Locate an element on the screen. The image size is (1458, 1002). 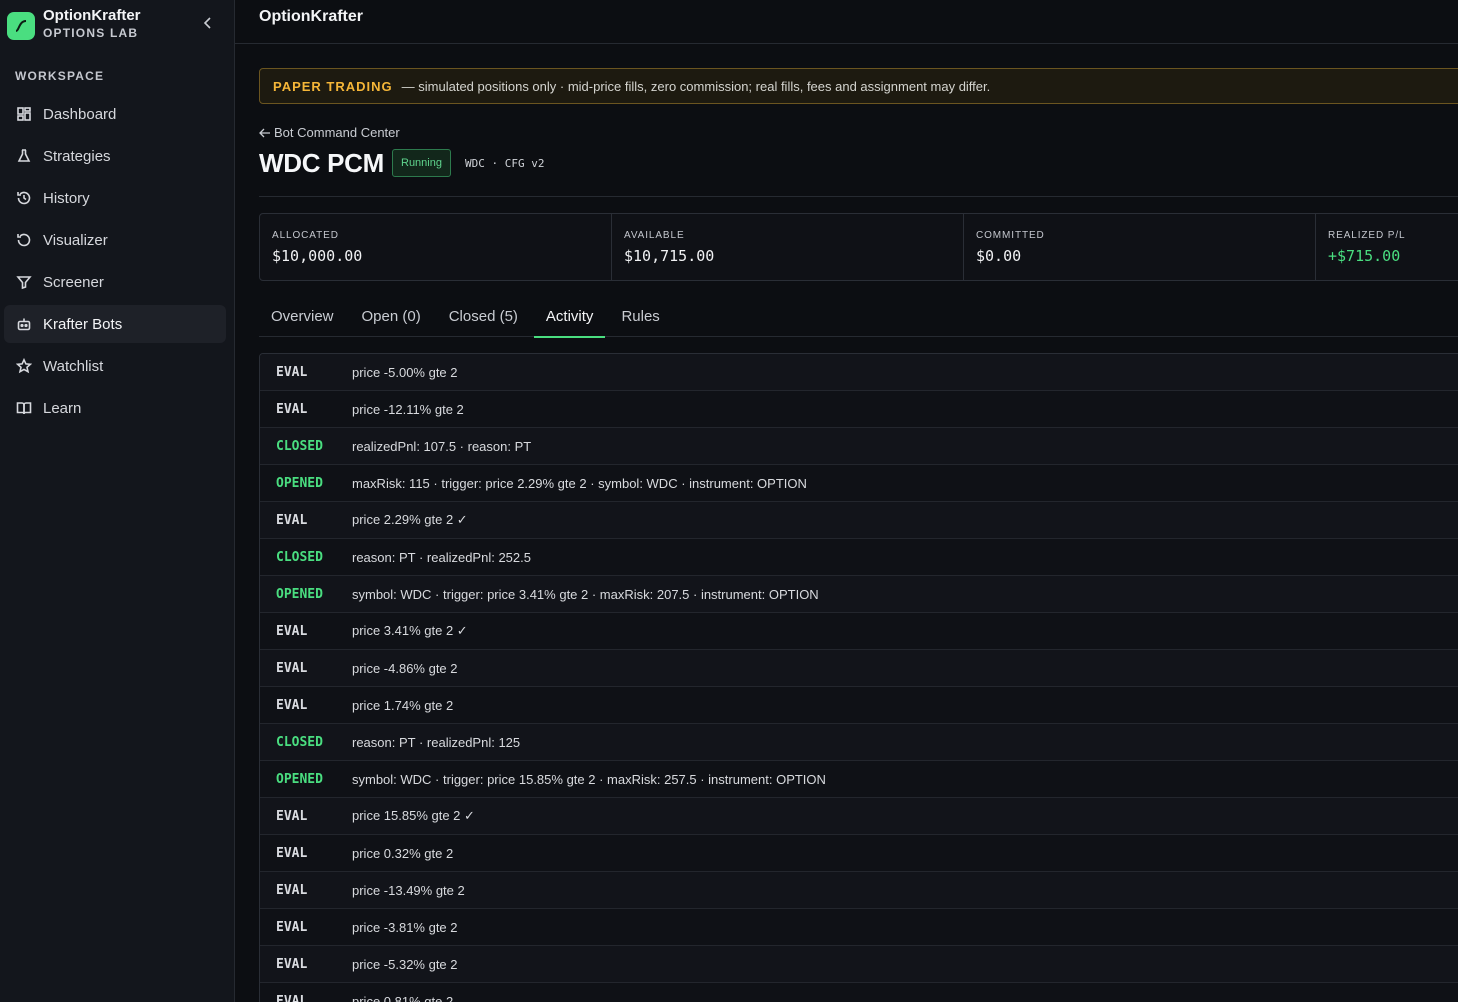
activity-detail: reason: PT · realizedPnl: 252.5 is located at coordinates (441, 557).